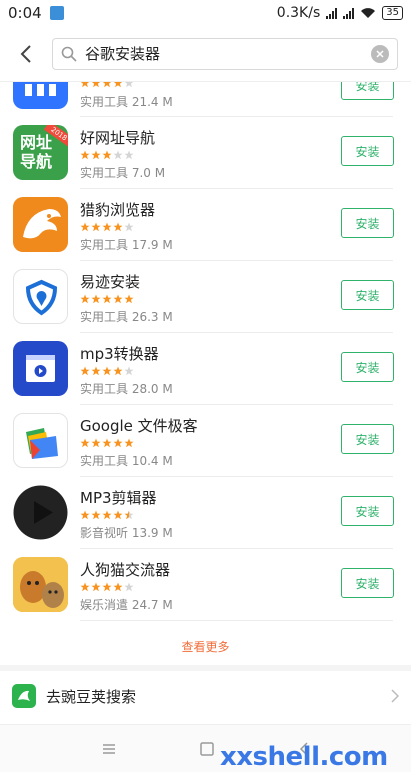 This screenshot has width=411, height=772. Describe the element at coordinates (304, 757) in the screenshot. I see `watermark: xxshell.com` at that location.